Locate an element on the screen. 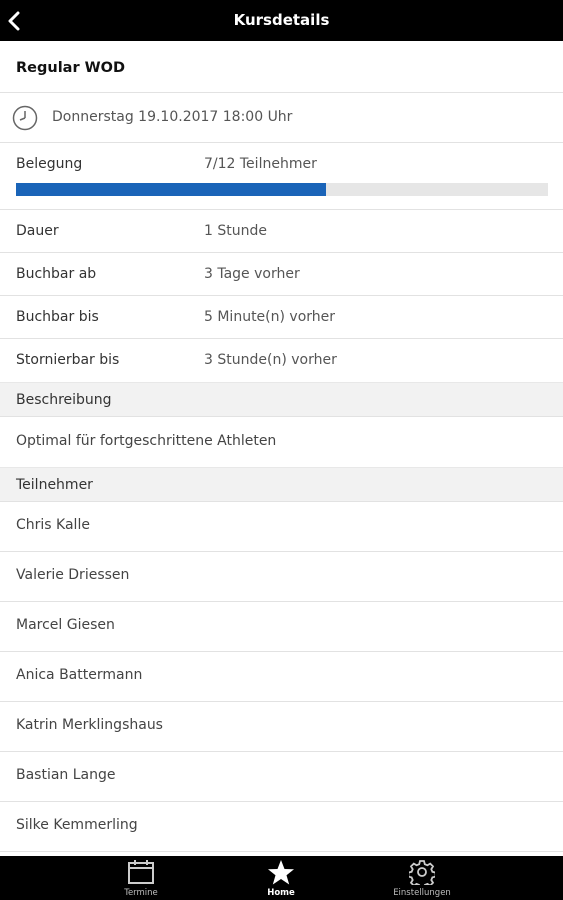 This screenshot has height=900, width=563. tab-home: Home is located at coordinates (281, 878).